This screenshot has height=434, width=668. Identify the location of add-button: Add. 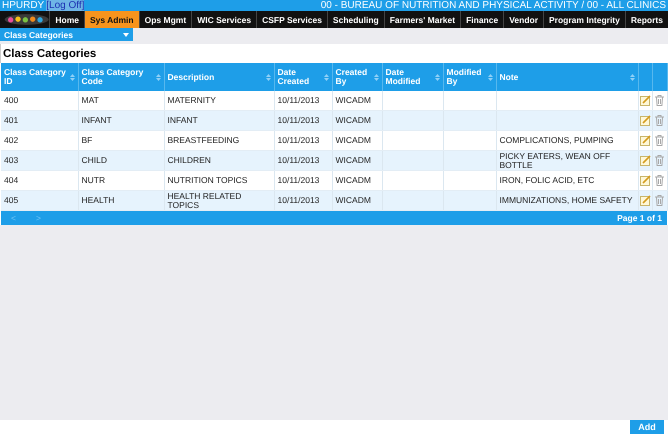
(647, 427).